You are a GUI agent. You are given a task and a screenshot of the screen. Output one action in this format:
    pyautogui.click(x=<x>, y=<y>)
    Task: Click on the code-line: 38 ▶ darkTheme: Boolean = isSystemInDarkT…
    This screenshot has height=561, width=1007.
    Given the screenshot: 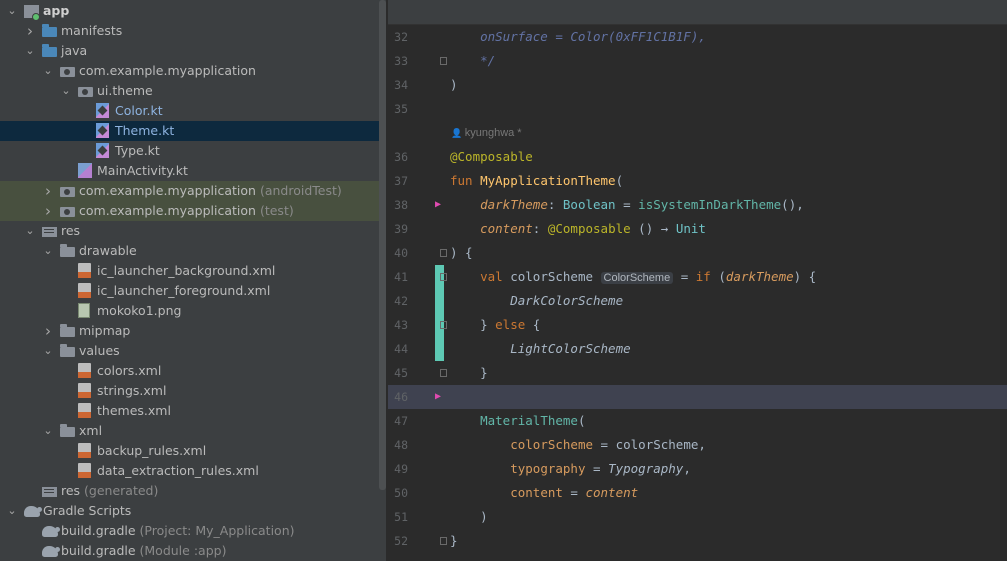 What is the action you would take?
    pyautogui.click(x=697, y=205)
    